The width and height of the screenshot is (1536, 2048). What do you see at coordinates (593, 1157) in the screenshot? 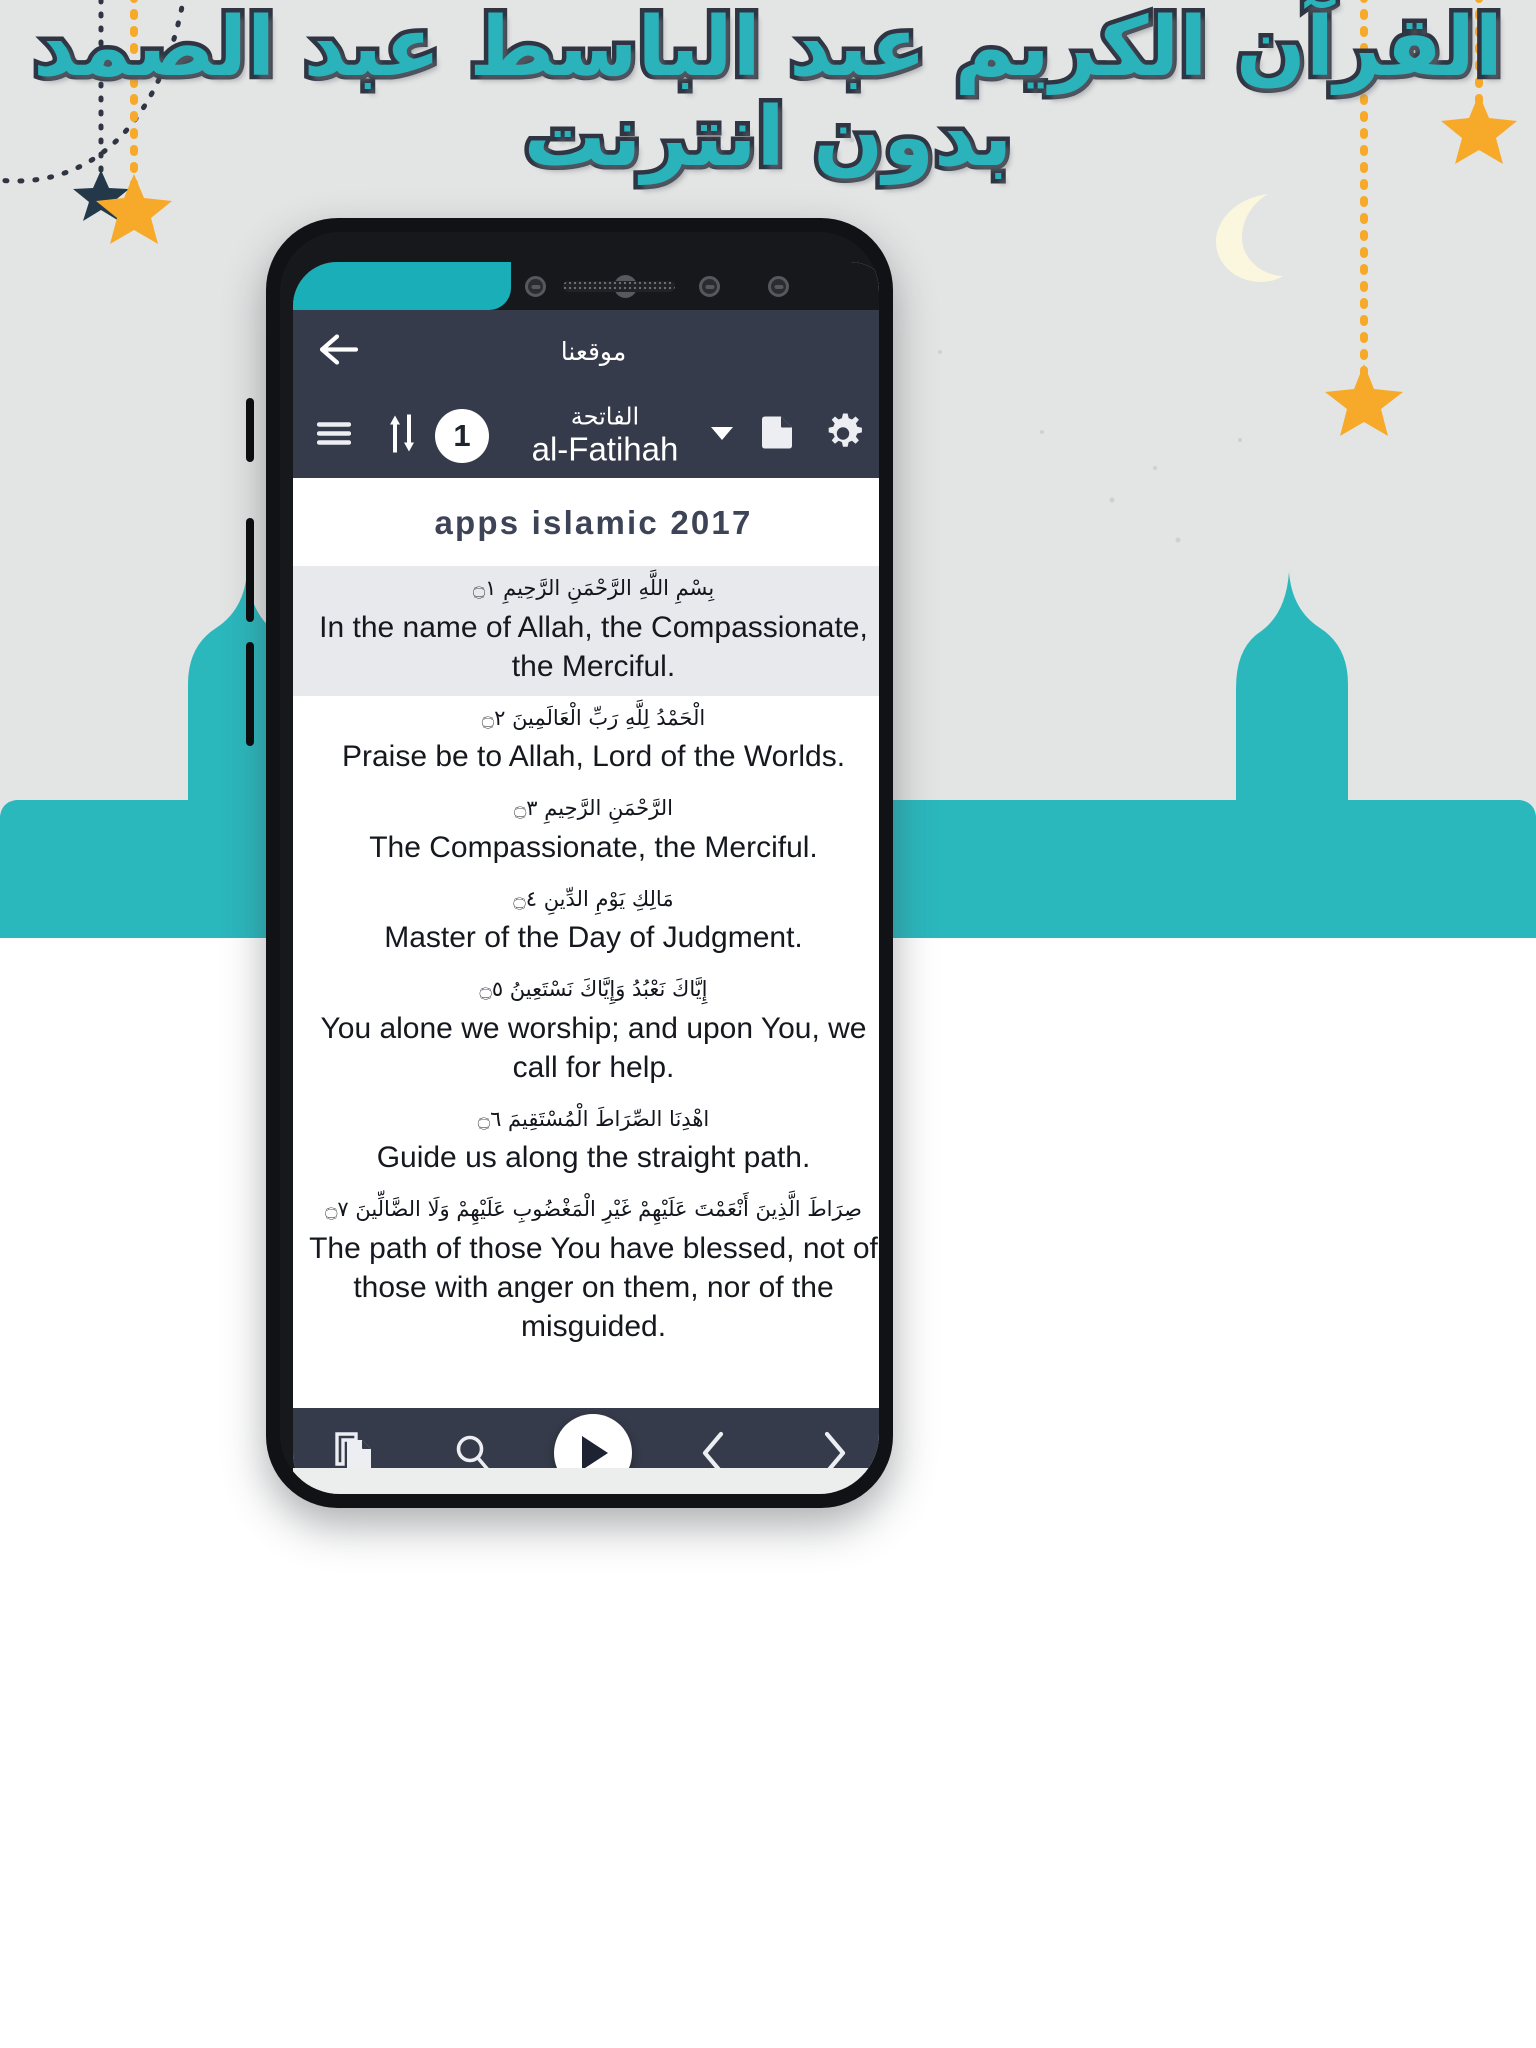
I see `verse-english: Guide us along the straight path.` at bounding box center [593, 1157].